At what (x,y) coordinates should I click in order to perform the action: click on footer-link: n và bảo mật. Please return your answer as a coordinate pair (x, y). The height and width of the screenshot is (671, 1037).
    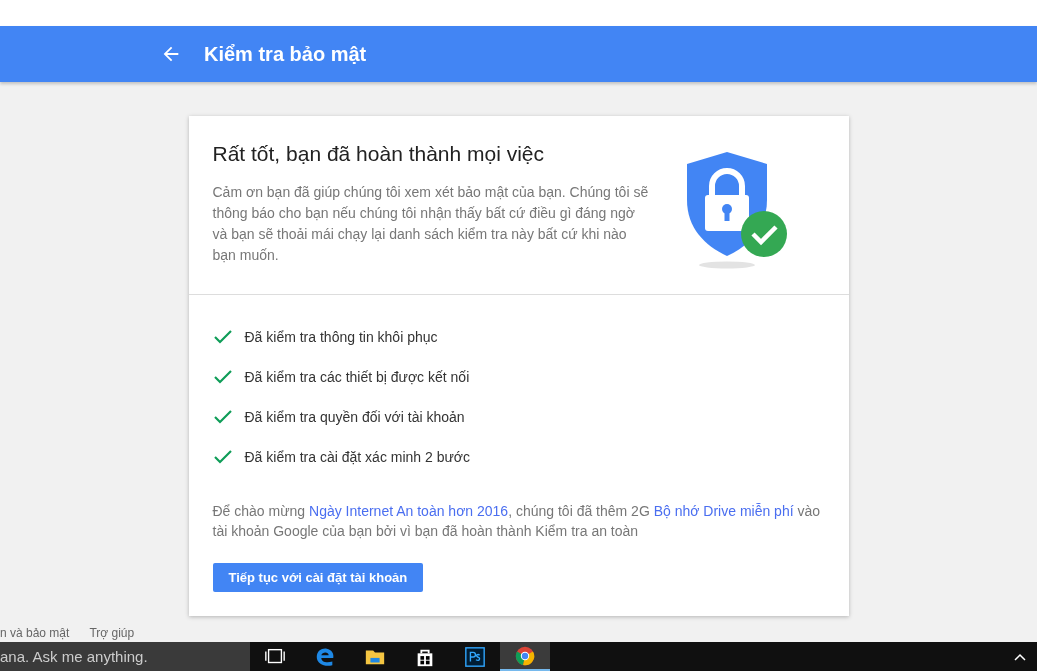
    Looking at the image, I should click on (35, 634).